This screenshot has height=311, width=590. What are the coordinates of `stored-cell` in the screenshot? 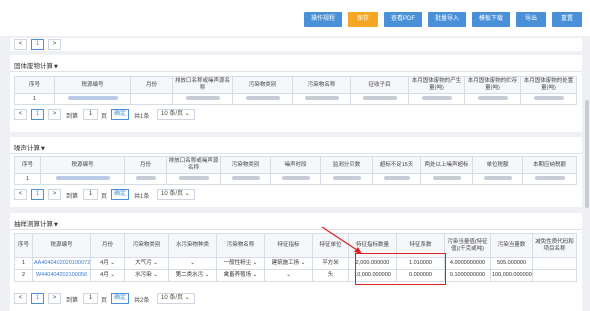 It's located at (492, 99).